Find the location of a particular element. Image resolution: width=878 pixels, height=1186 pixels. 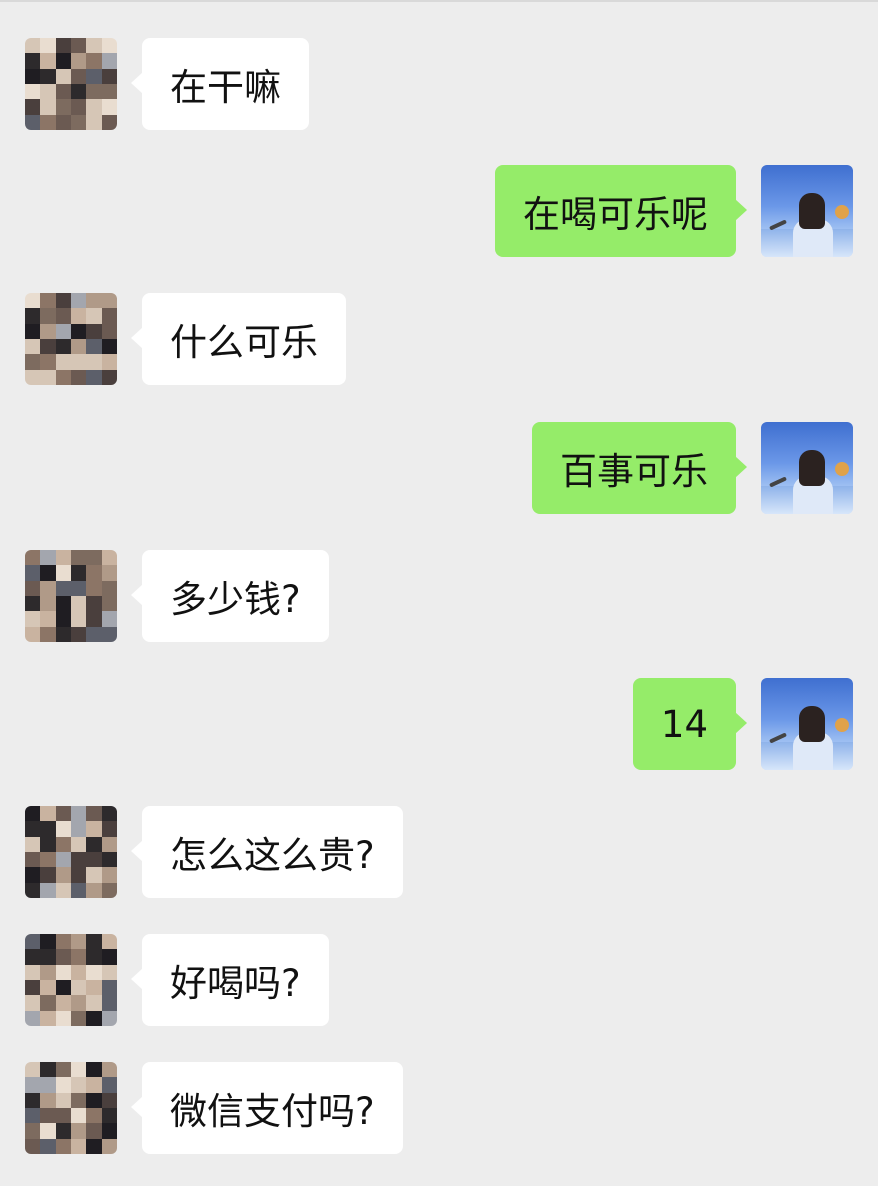

chat-message-outgoing: 百事可乐 is located at coordinates (439, 468).